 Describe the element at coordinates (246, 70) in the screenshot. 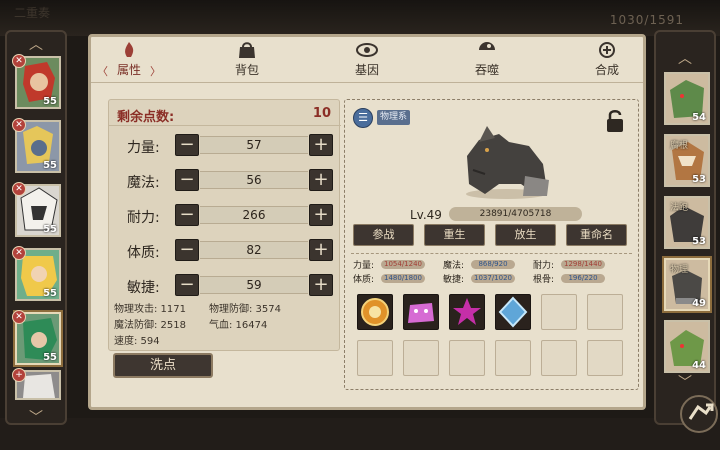

I see `tab-label: 背包` at that location.